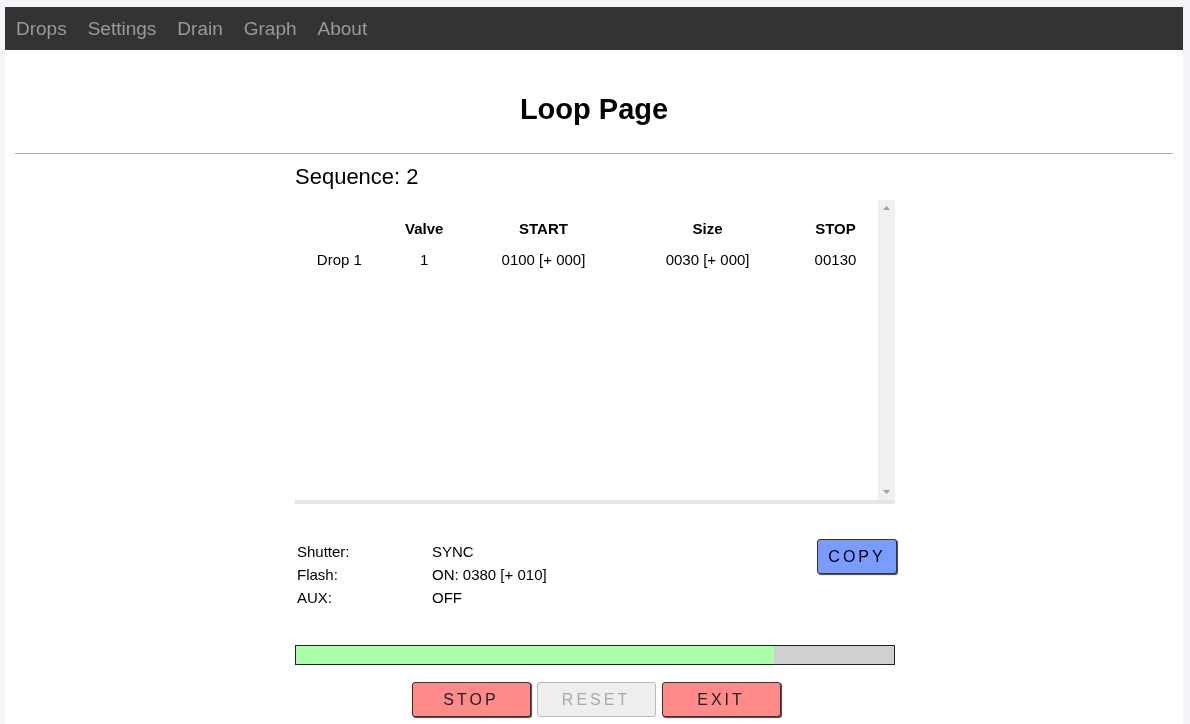  What do you see at coordinates (471, 699) in the screenshot?
I see `action-button: STOP` at bounding box center [471, 699].